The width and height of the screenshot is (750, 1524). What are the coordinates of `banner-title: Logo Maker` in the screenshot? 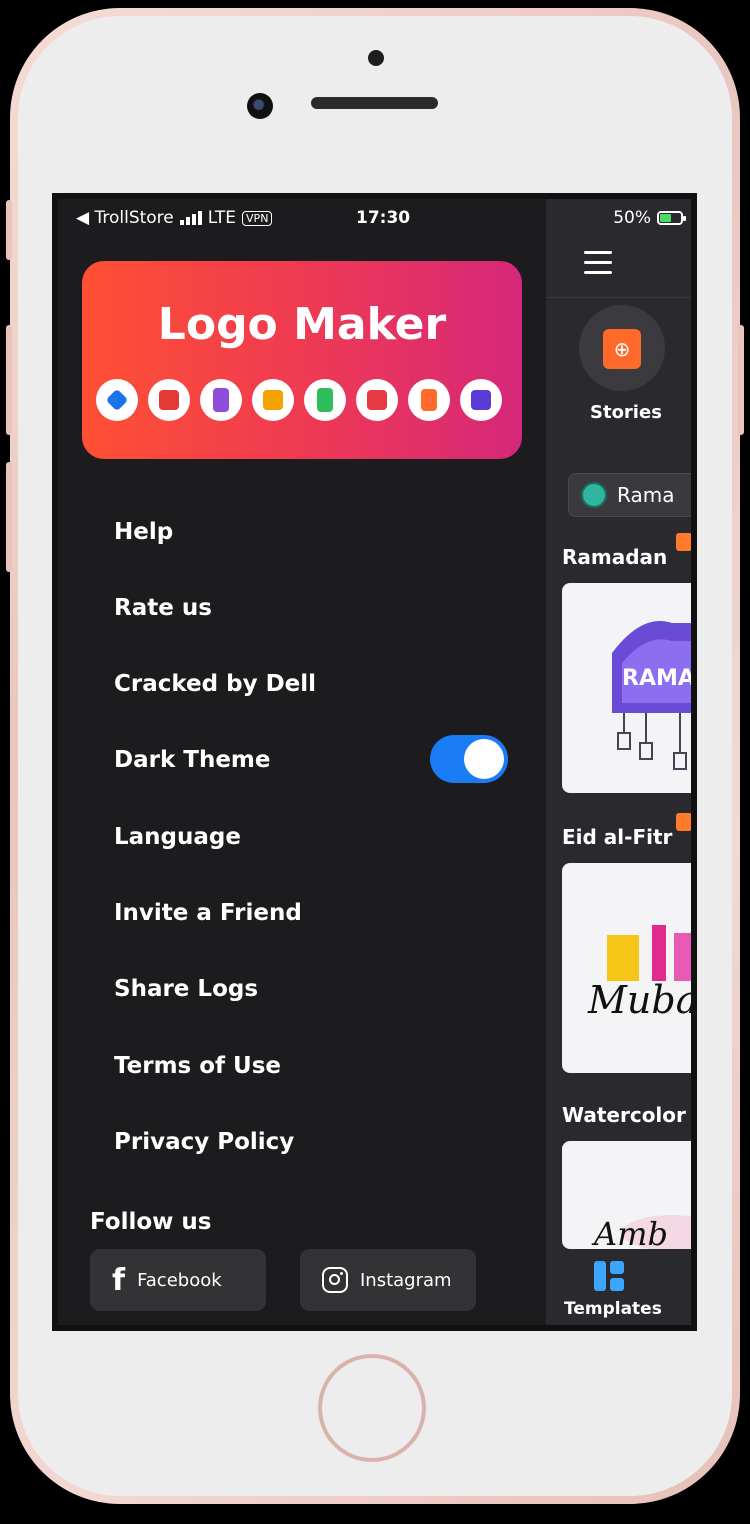 It's located at (302, 324).